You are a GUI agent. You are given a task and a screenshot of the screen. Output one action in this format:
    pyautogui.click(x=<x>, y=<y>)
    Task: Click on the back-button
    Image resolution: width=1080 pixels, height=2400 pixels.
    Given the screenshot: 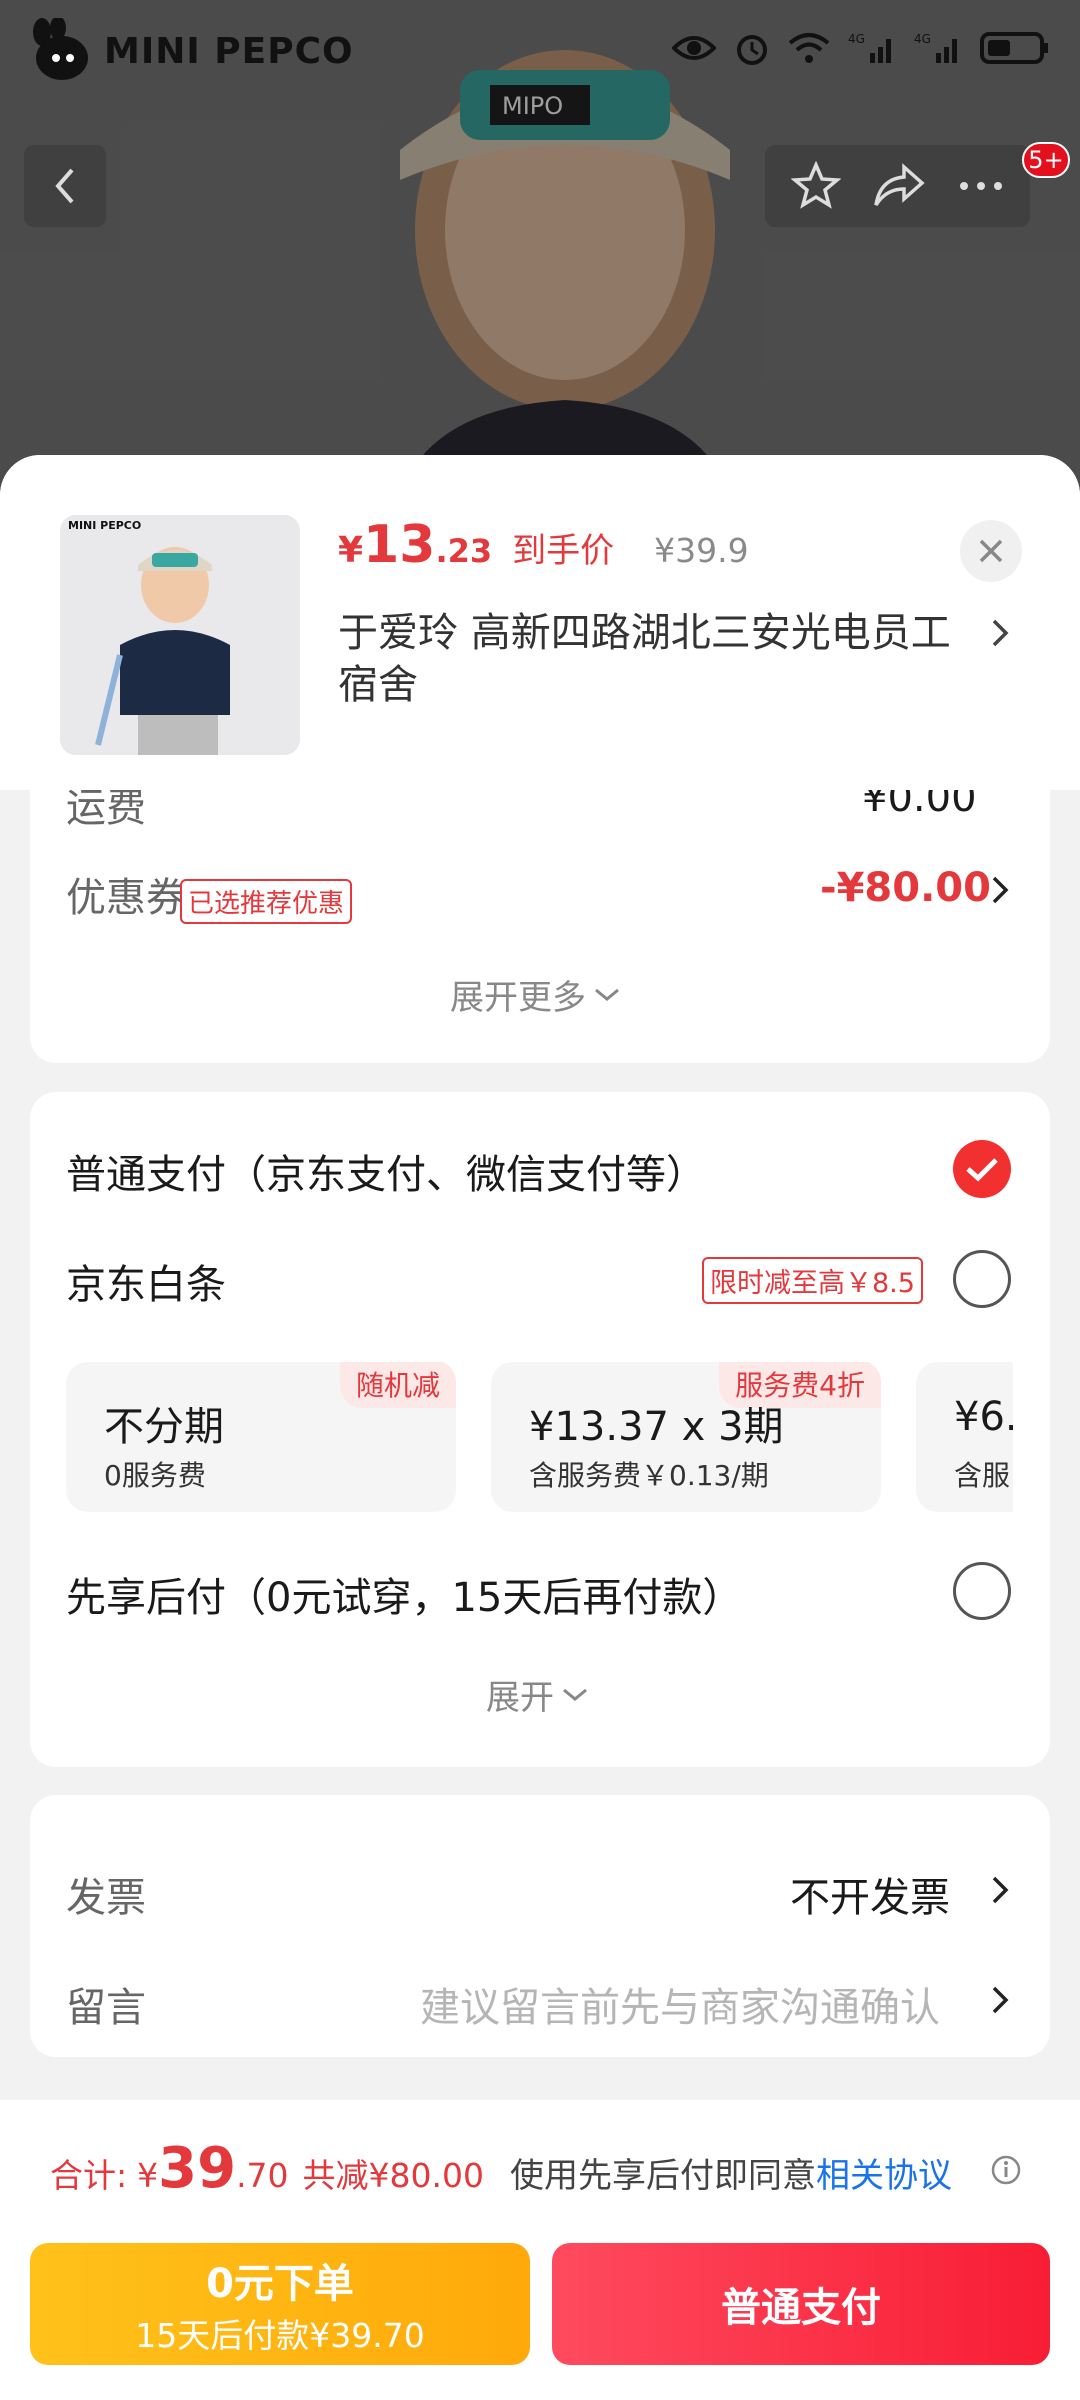 What is the action you would take?
    pyautogui.click(x=65, y=186)
    